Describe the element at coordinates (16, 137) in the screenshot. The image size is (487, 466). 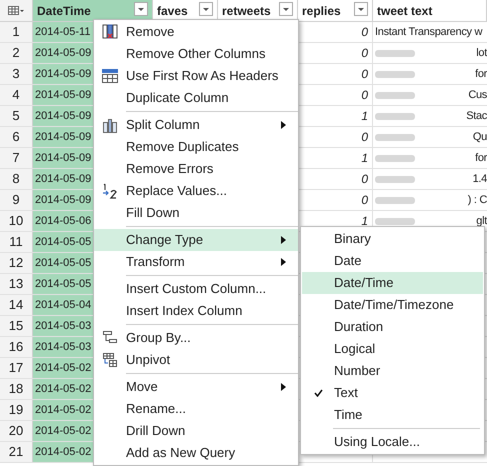
I see `row-number: 6` at that location.